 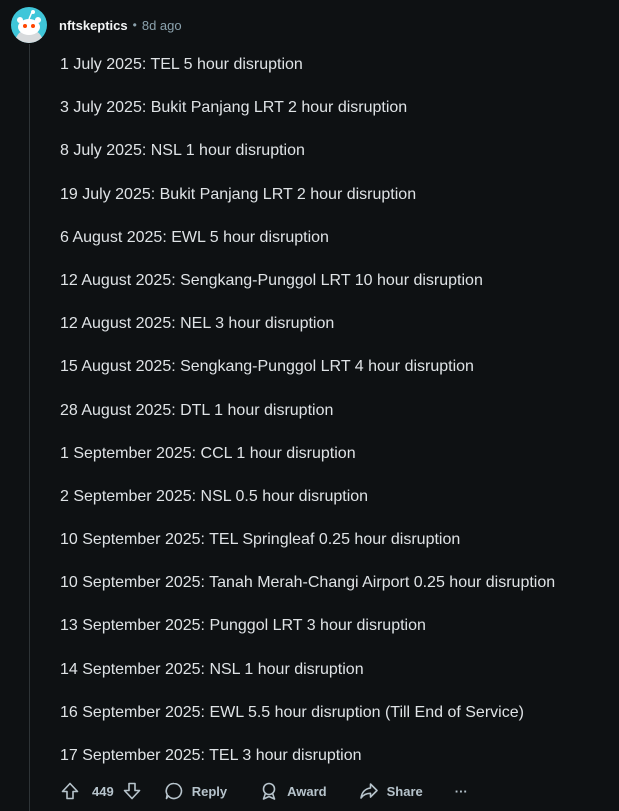 I want to click on award-button: Award, so click(x=293, y=791).